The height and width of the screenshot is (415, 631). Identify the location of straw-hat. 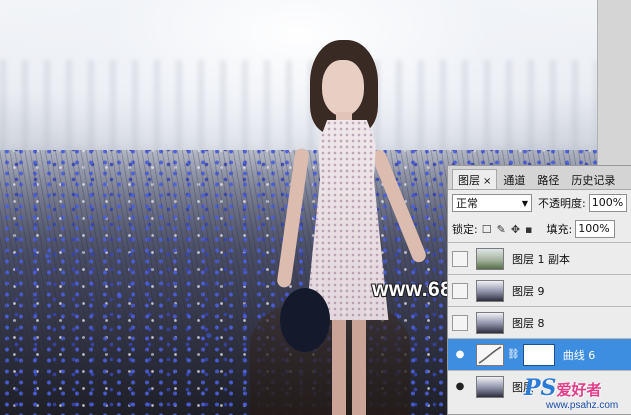
(305, 320).